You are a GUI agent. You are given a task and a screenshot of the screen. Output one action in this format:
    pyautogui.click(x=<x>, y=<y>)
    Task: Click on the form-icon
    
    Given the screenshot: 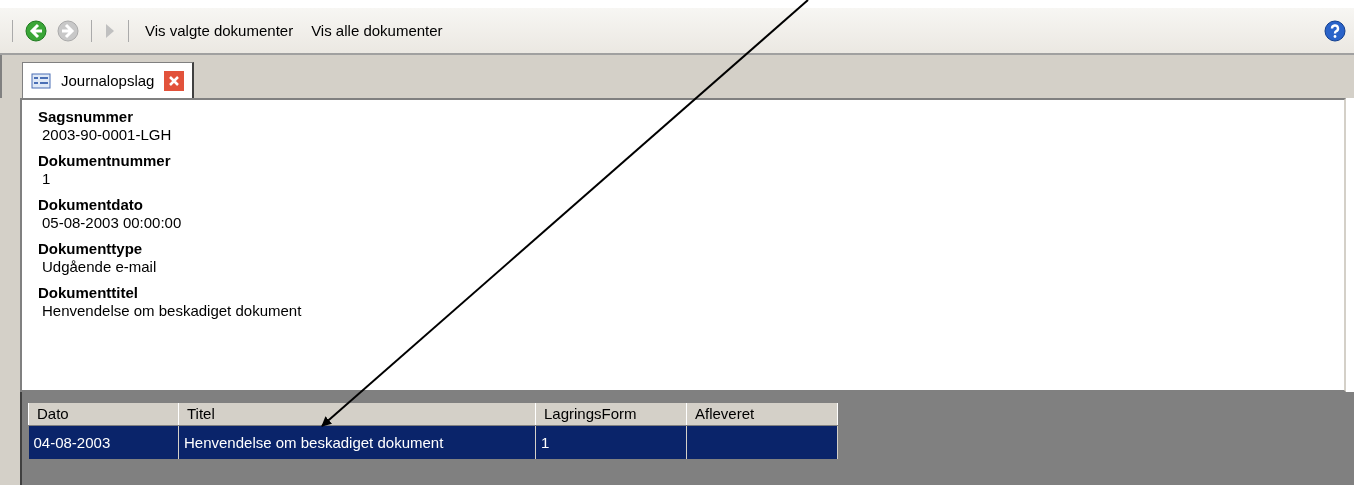 What is the action you would take?
    pyautogui.click(x=41, y=80)
    